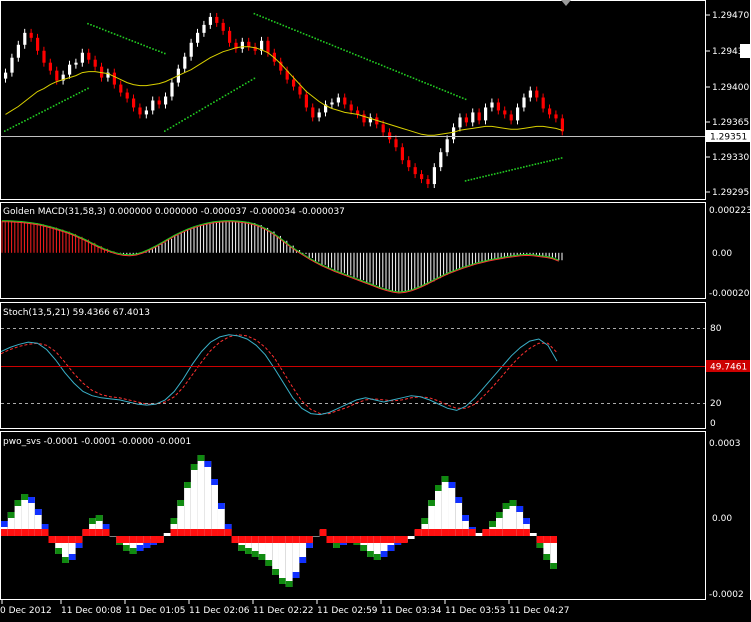 The height and width of the screenshot is (622, 751). Describe the element at coordinates (728, 138) in the screenshot. I see `current-price-label: 1.29351` at that location.